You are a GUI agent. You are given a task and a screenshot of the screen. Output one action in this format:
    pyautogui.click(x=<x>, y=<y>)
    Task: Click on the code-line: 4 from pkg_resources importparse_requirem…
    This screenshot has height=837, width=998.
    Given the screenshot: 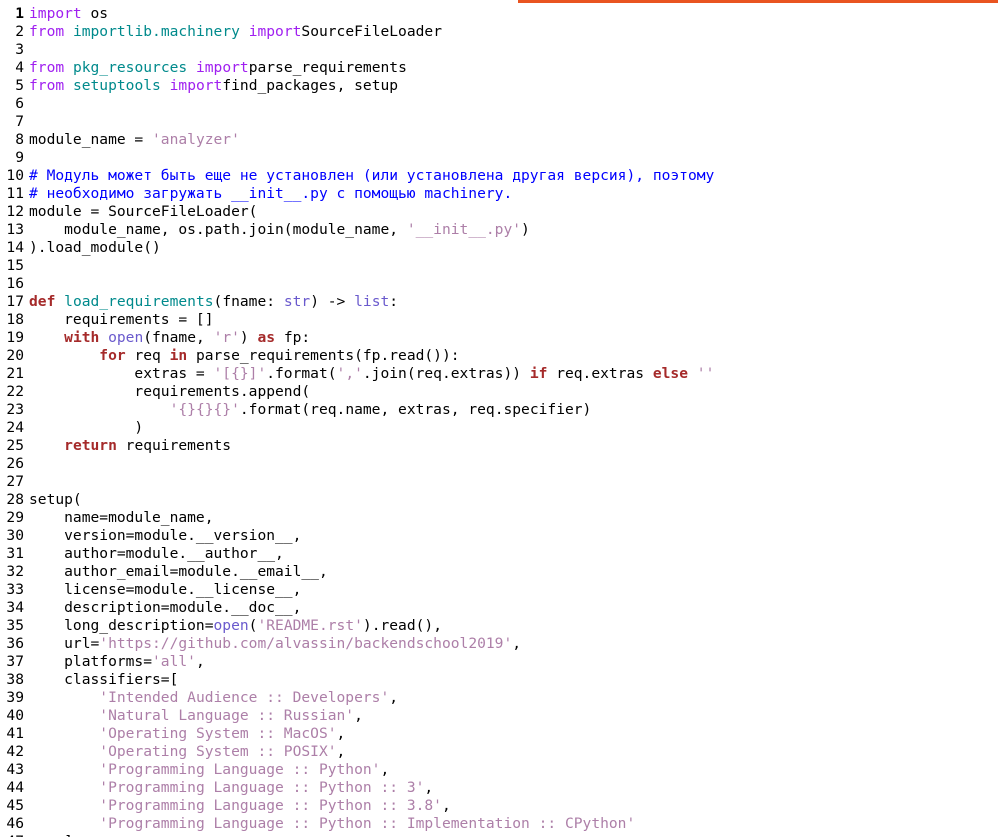 What is the action you would take?
    pyautogui.click(x=499, y=68)
    